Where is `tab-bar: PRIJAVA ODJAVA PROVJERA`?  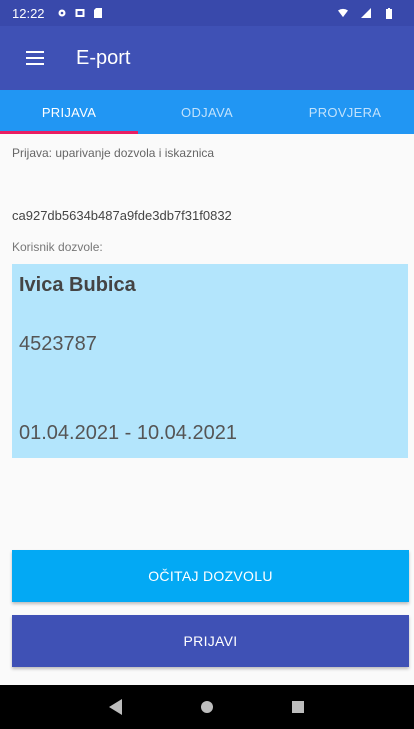 tab-bar: PRIJAVA ODJAVA PROVJERA is located at coordinates (207, 112).